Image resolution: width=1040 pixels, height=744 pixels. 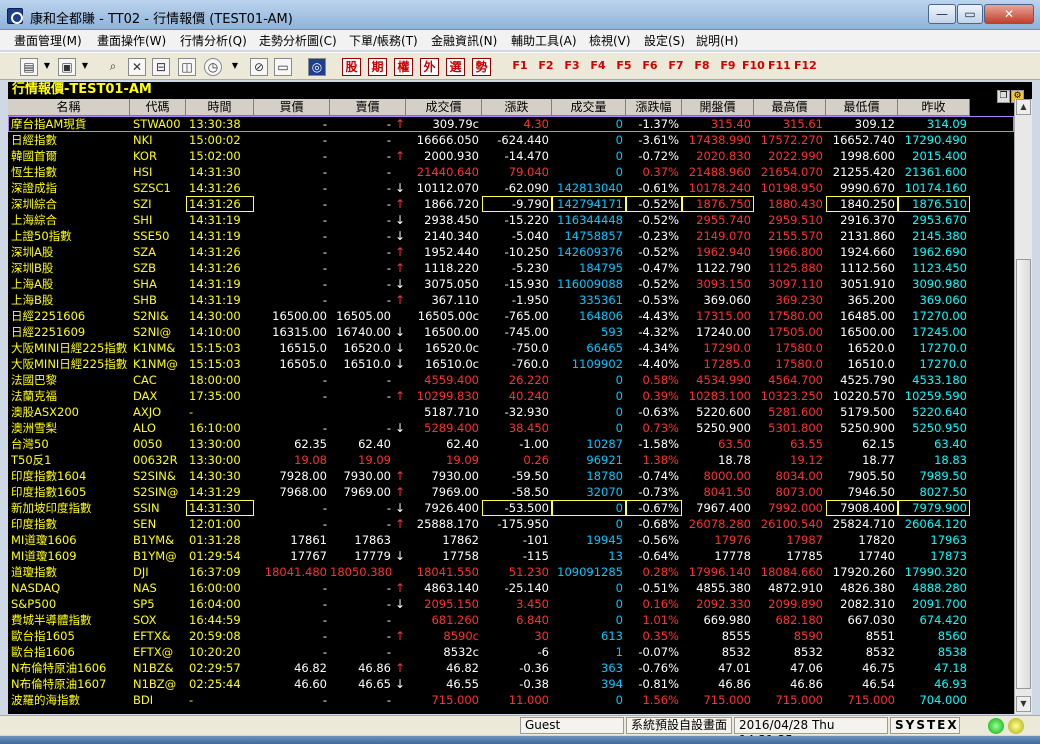 What do you see at coordinates (790, 107) in the screenshot?
I see `column-header-high: 最高價` at bounding box center [790, 107].